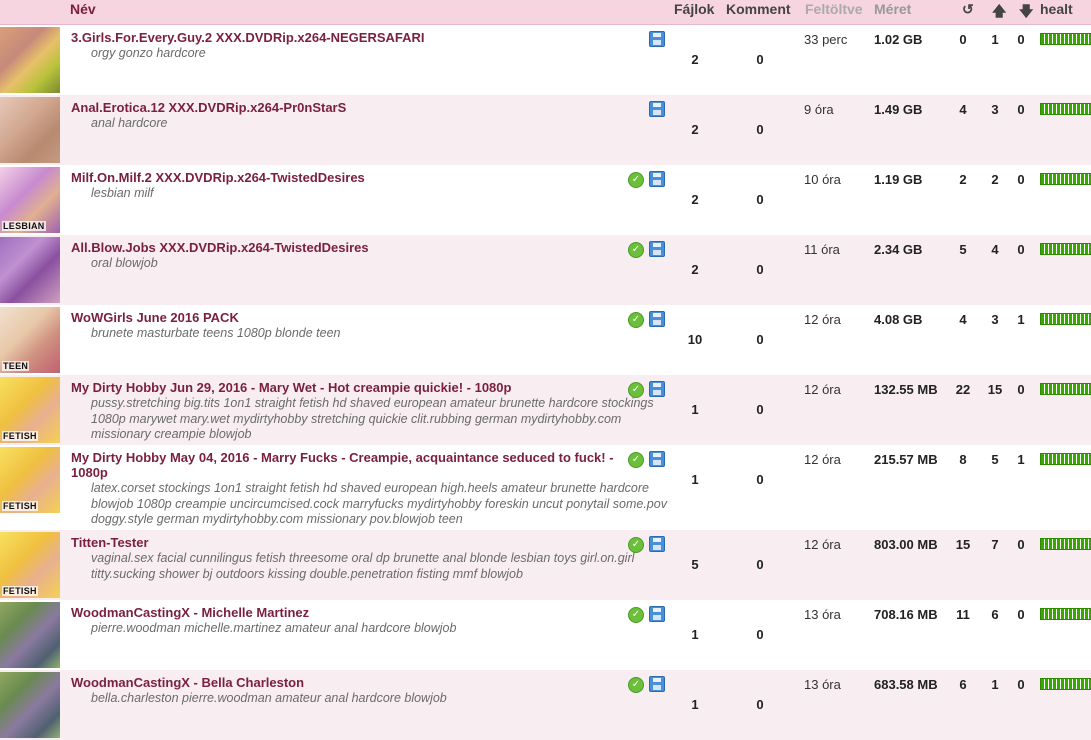 The width and height of the screenshot is (1091, 740). Describe the element at coordinates (346, 317) in the screenshot. I see `torrent-title: WoWGirls June 2016 PACK` at that location.